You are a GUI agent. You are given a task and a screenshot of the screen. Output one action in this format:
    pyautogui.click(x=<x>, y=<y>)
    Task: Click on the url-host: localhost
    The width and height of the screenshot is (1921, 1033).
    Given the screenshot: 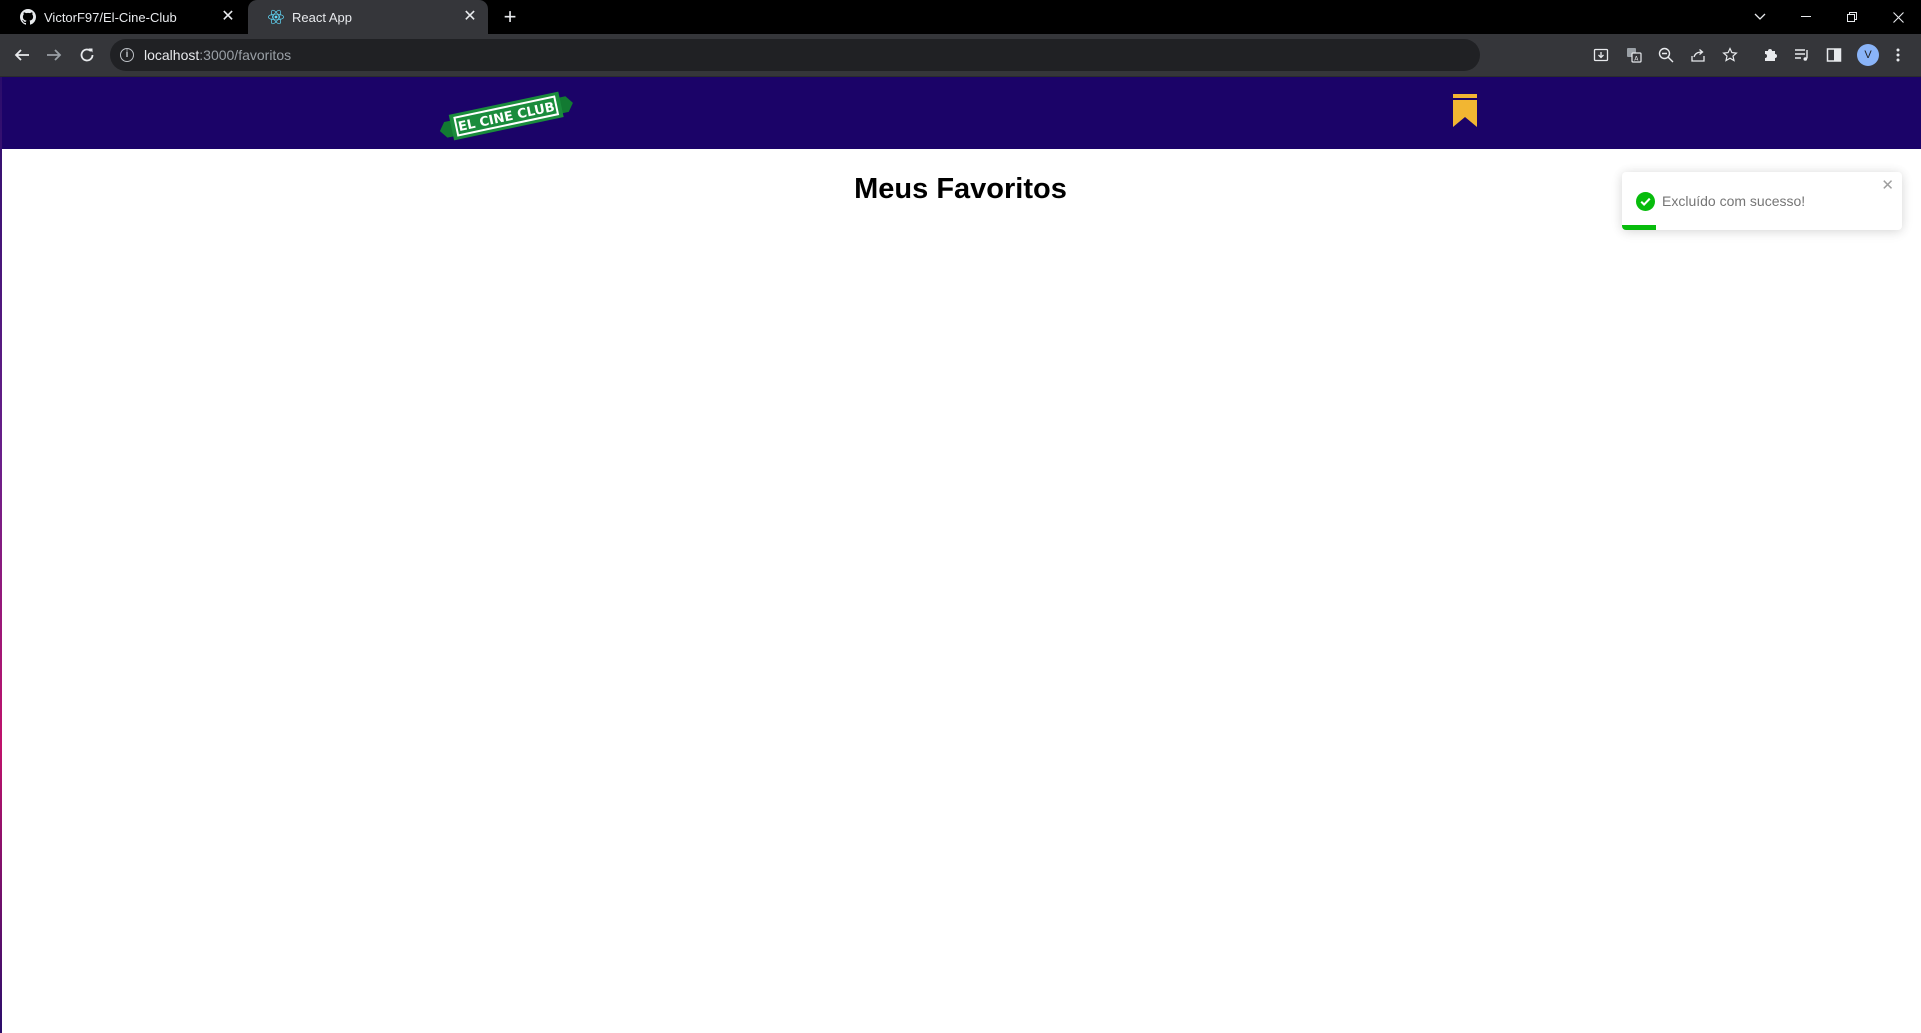 What is the action you would take?
    pyautogui.click(x=172, y=55)
    